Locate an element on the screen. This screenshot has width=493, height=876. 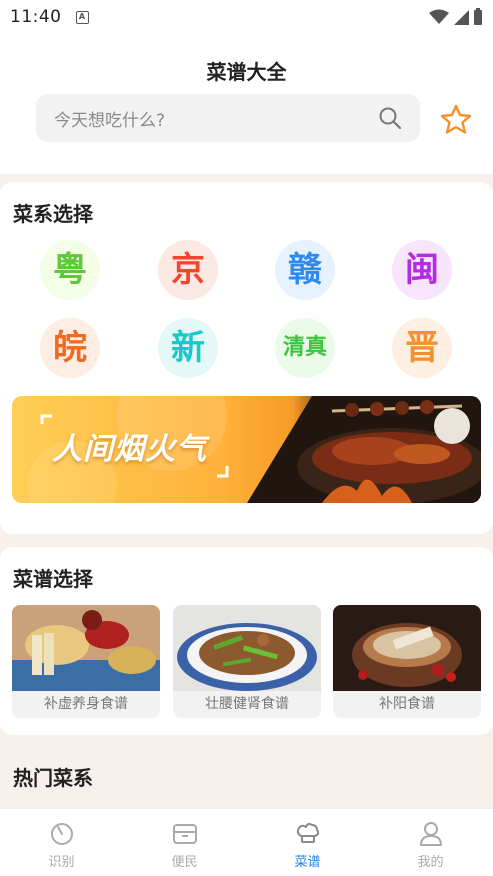
battery-icon is located at coordinates (478, 16).